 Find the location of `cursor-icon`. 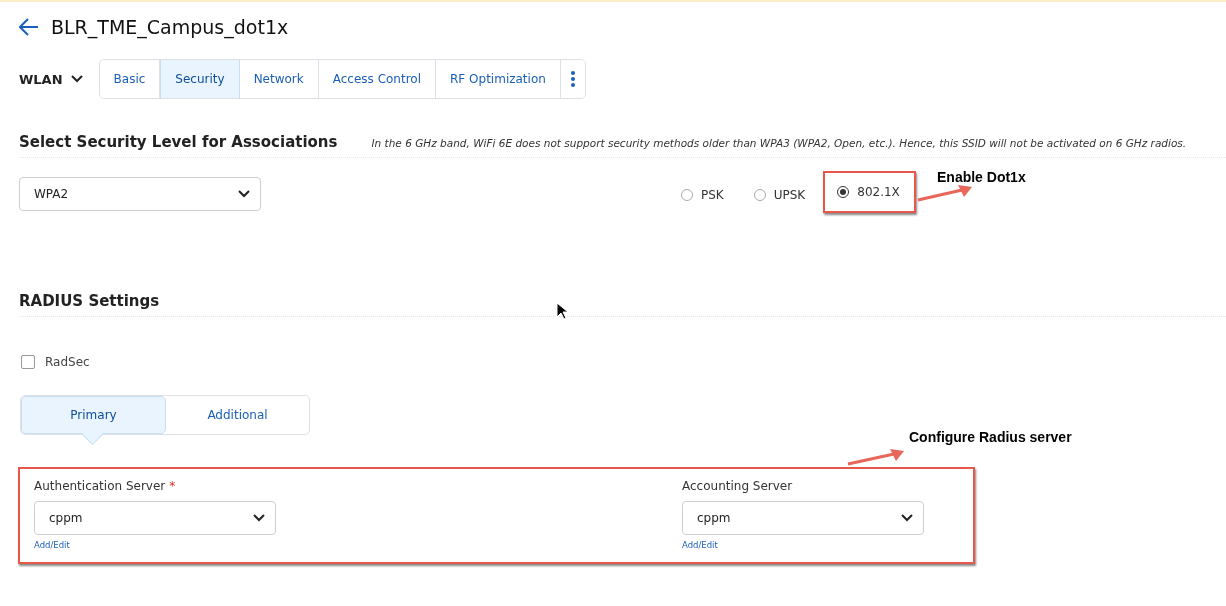

cursor-icon is located at coordinates (562, 311).